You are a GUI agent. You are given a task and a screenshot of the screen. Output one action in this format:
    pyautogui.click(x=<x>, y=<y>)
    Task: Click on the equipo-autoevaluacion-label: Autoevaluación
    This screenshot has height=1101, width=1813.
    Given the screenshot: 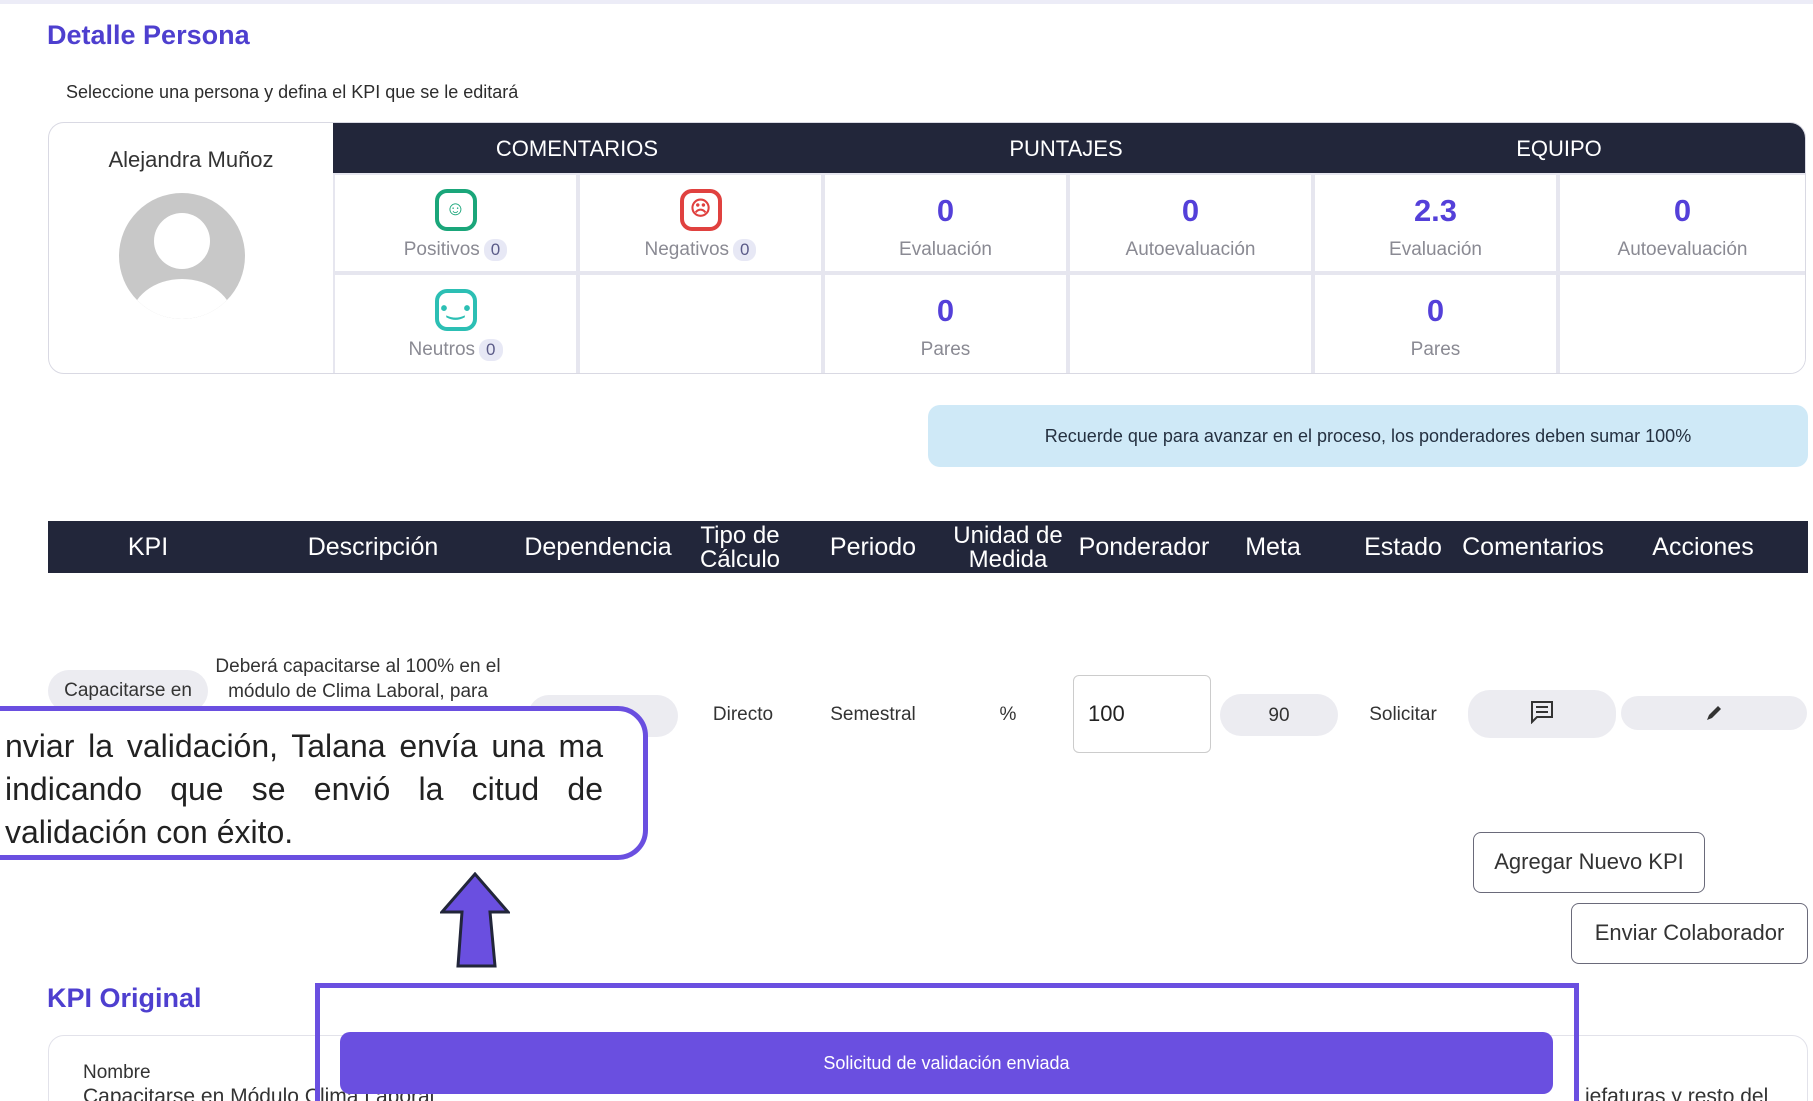 What is the action you would take?
    pyautogui.click(x=1682, y=249)
    